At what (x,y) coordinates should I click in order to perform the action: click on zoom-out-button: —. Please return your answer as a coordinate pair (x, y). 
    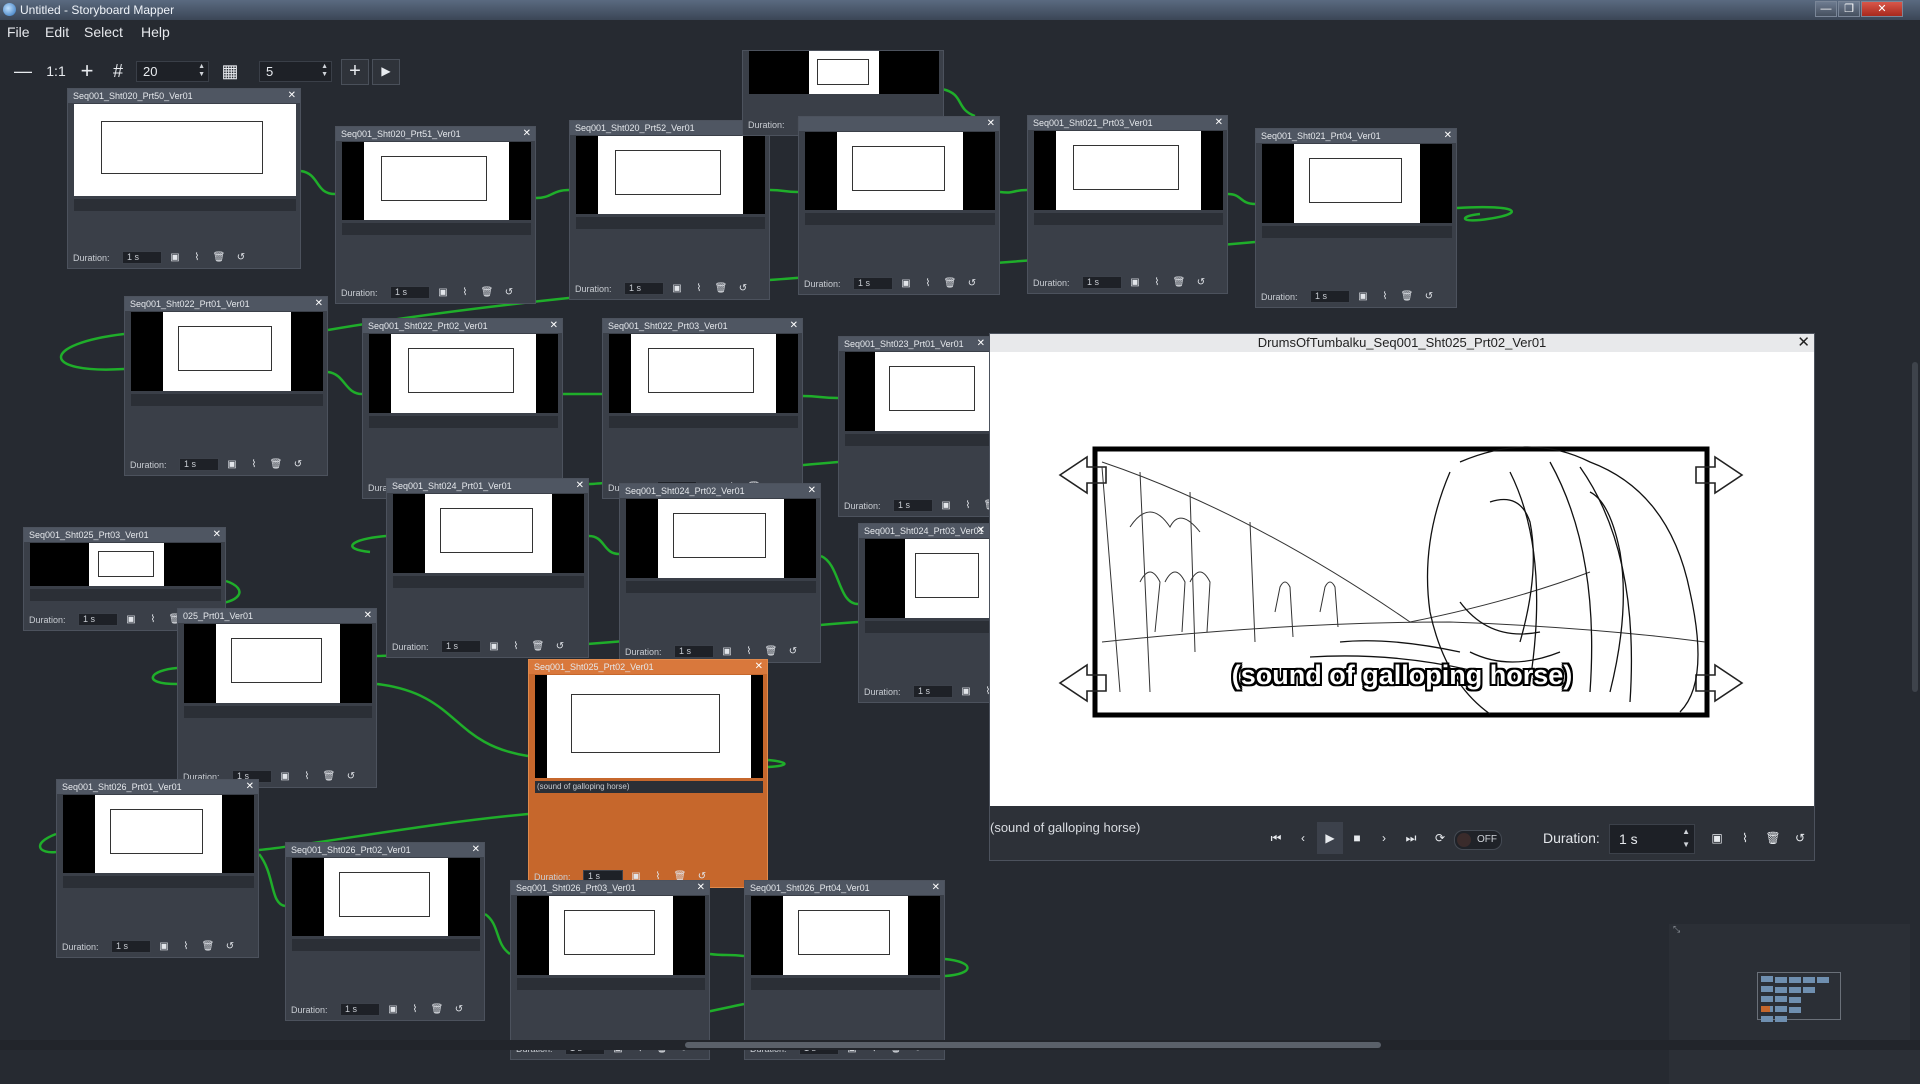
    Looking at the image, I should click on (23, 71).